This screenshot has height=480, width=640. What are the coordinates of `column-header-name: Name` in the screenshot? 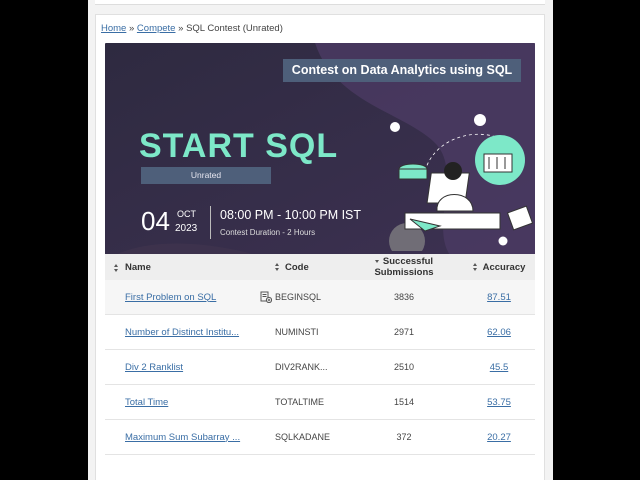 It's located at (182, 267).